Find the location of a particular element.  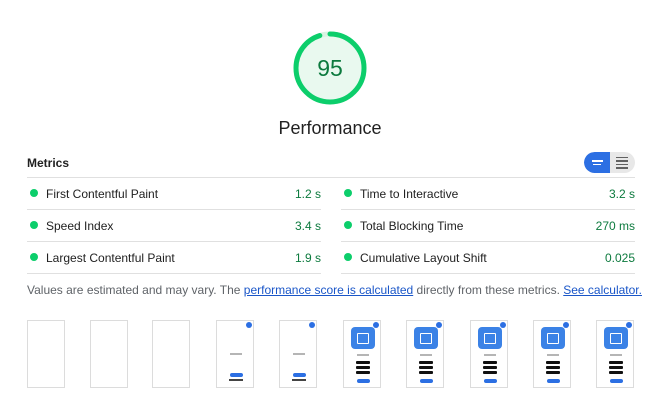

score-value: 95 is located at coordinates (330, 67).